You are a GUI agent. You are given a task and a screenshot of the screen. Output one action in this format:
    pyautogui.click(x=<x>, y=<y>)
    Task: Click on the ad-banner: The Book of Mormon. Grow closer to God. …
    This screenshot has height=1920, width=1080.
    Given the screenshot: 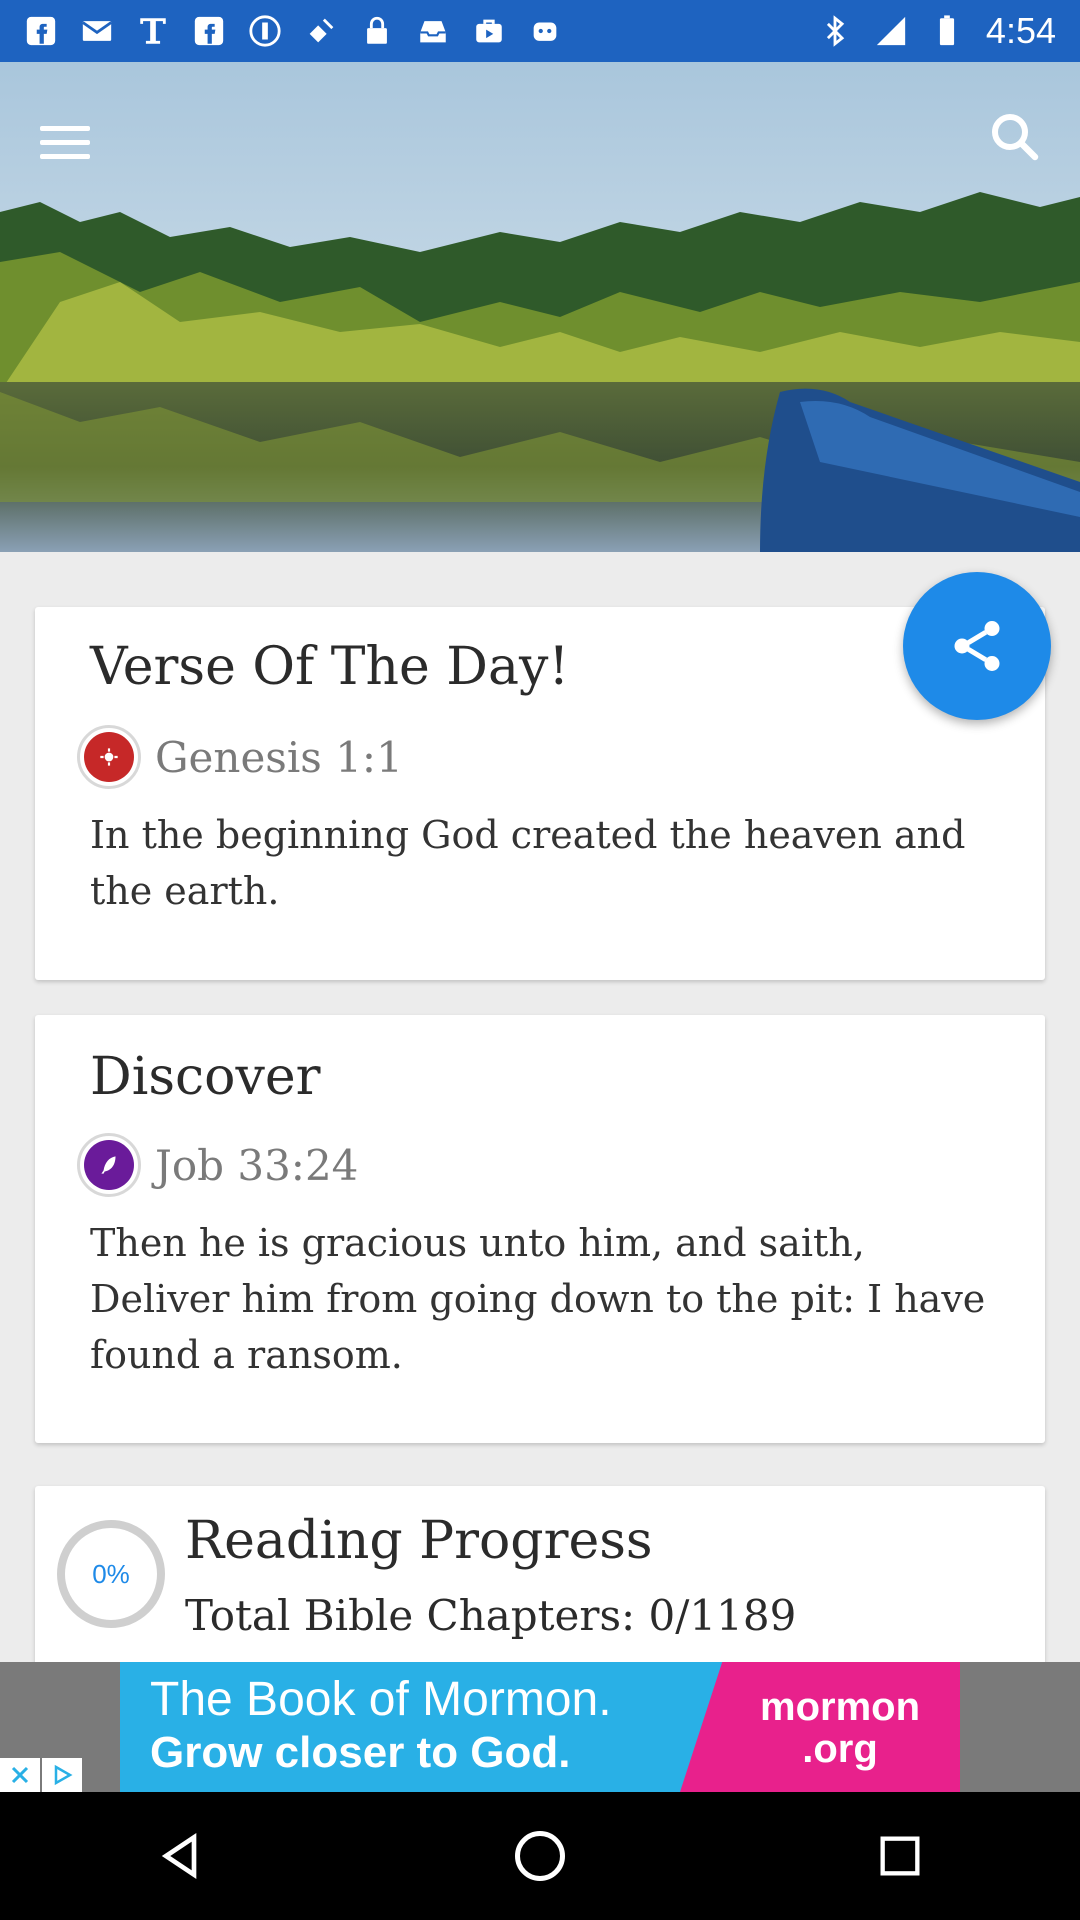 What is the action you would take?
    pyautogui.click(x=540, y=1727)
    